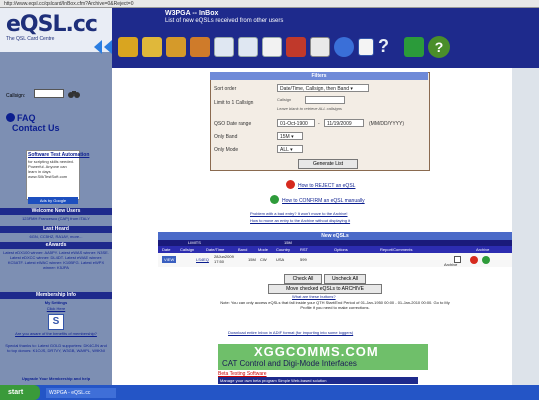 The width and height of the screenshot is (539, 400). Describe the element at coordinates (20, 392) in the screenshot. I see `start-button: start` at that location.